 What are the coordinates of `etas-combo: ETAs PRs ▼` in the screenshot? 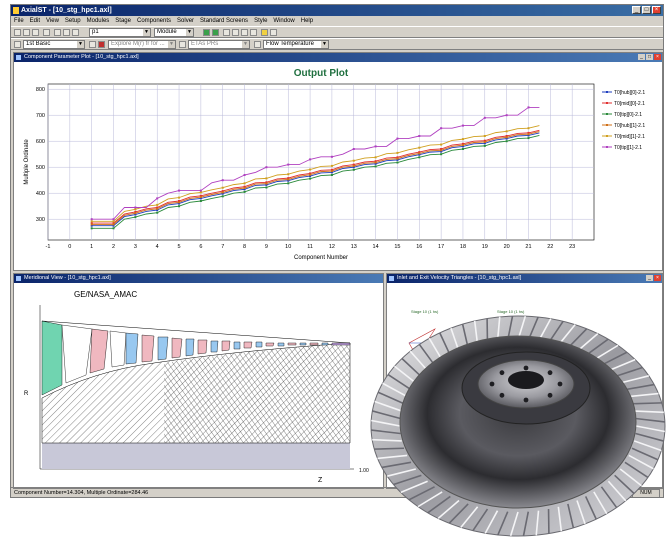 It's located at (219, 44).